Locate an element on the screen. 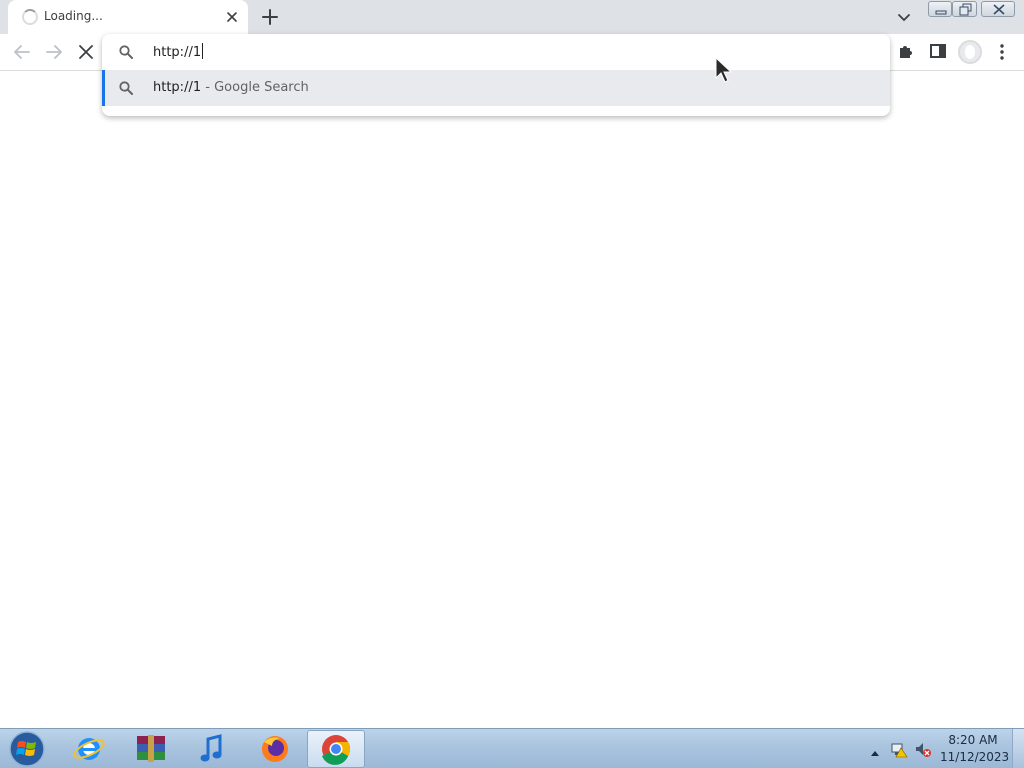 Image resolution: width=1024 pixels, height=768 pixels. stop-loading-button is located at coordinates (86, 52).